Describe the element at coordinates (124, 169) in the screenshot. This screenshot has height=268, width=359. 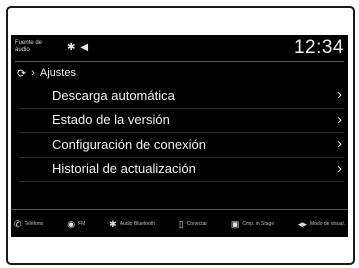
I see `menu-item-label: Historial de actualización` at that location.